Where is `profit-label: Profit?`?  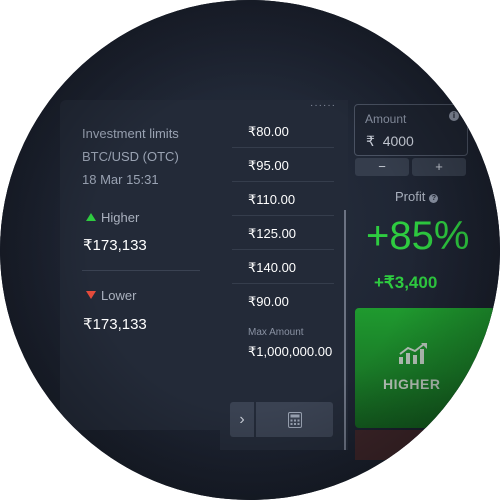 profit-label: Profit? is located at coordinates (417, 196).